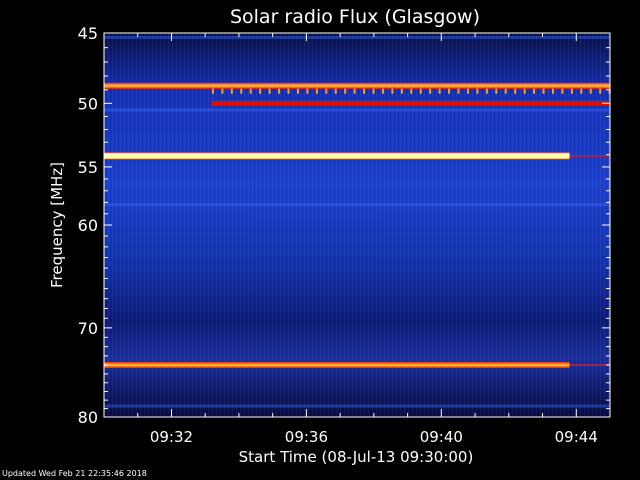 This screenshot has width=640, height=480. I want to click on x-tick-label: 09:36, so click(306, 437).